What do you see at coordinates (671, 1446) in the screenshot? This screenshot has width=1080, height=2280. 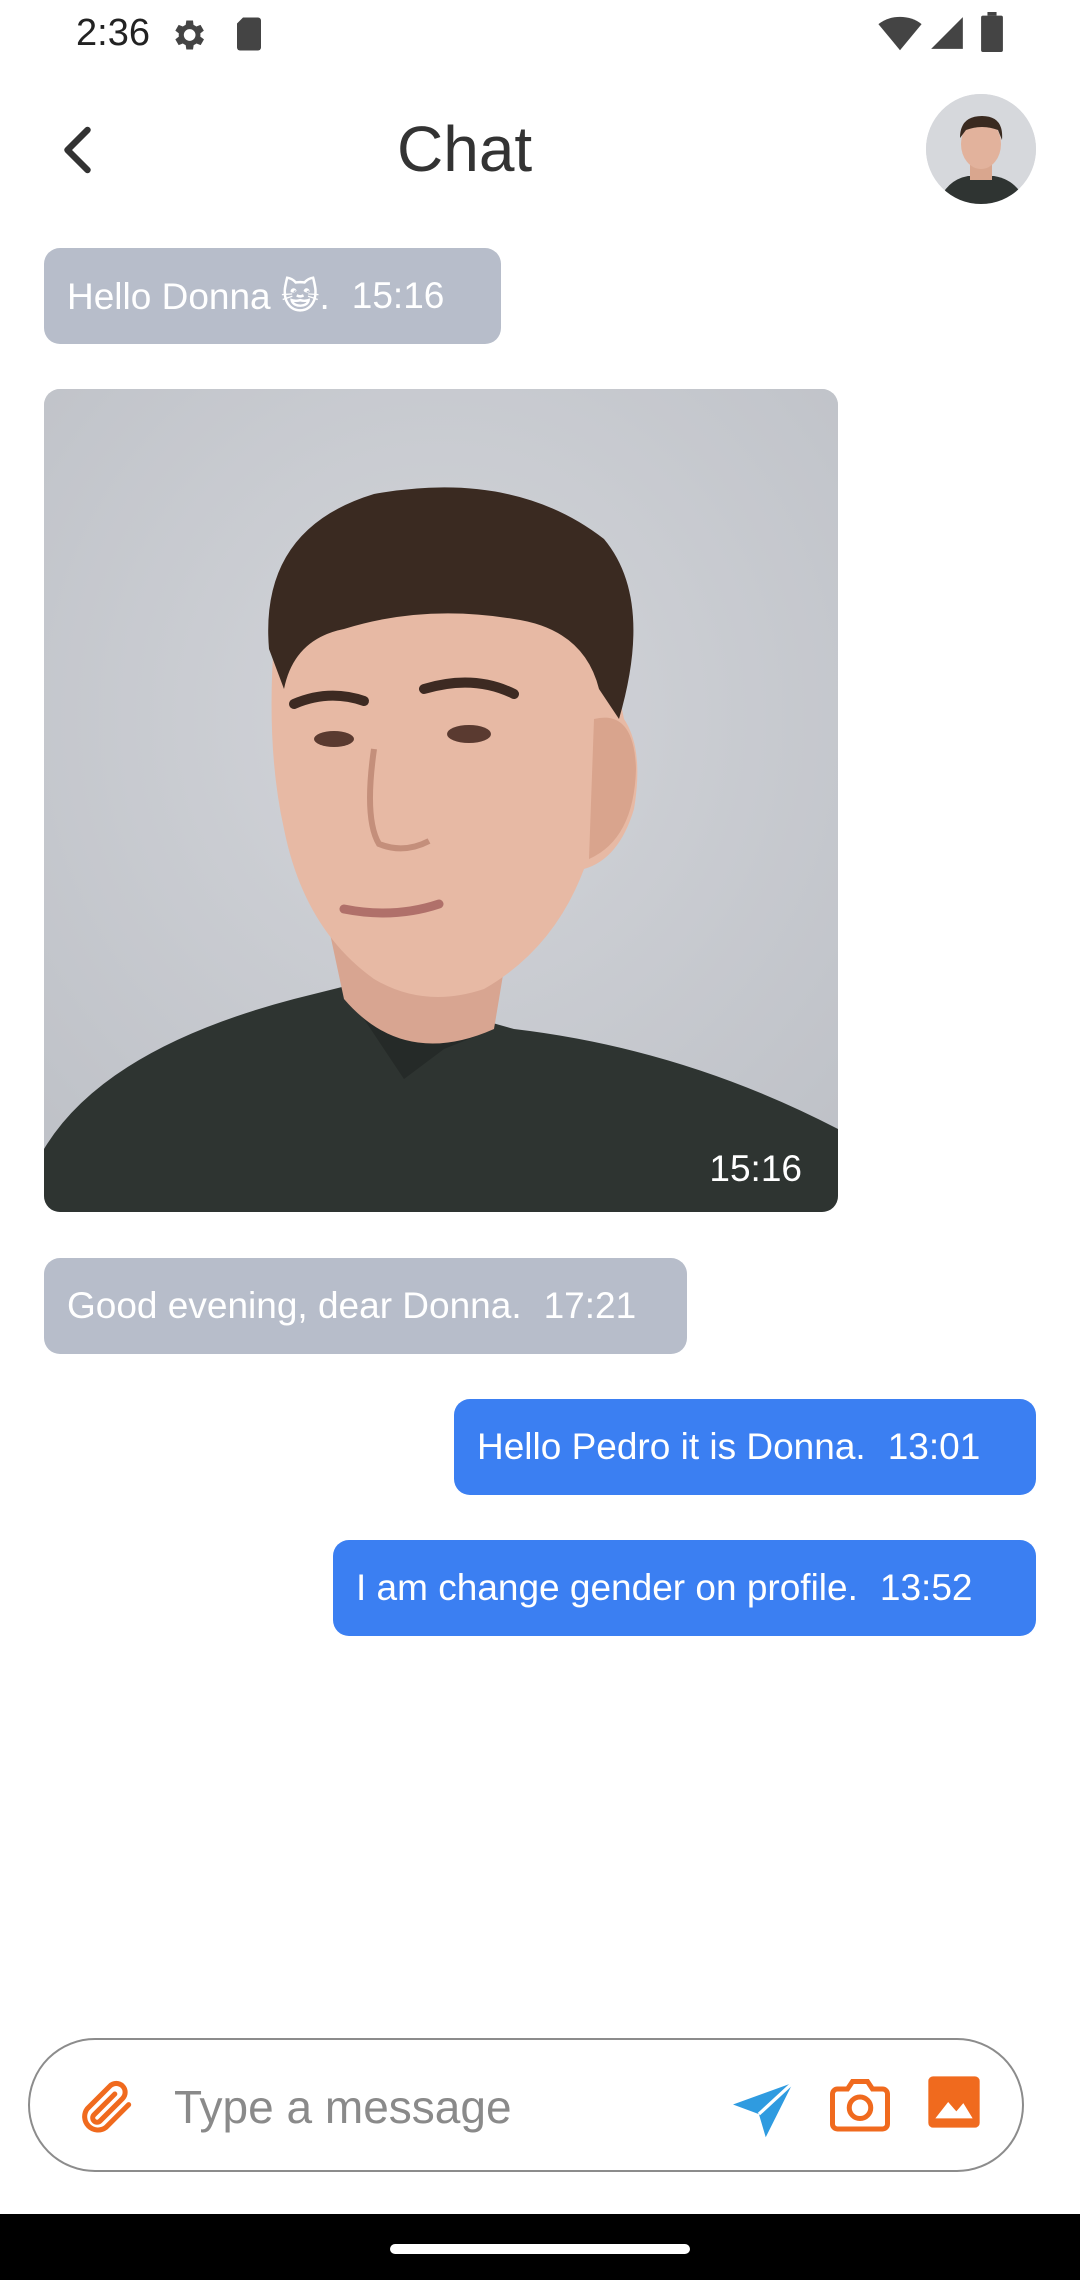 I see `message-text: Hello Pedro it is Donna.` at bounding box center [671, 1446].